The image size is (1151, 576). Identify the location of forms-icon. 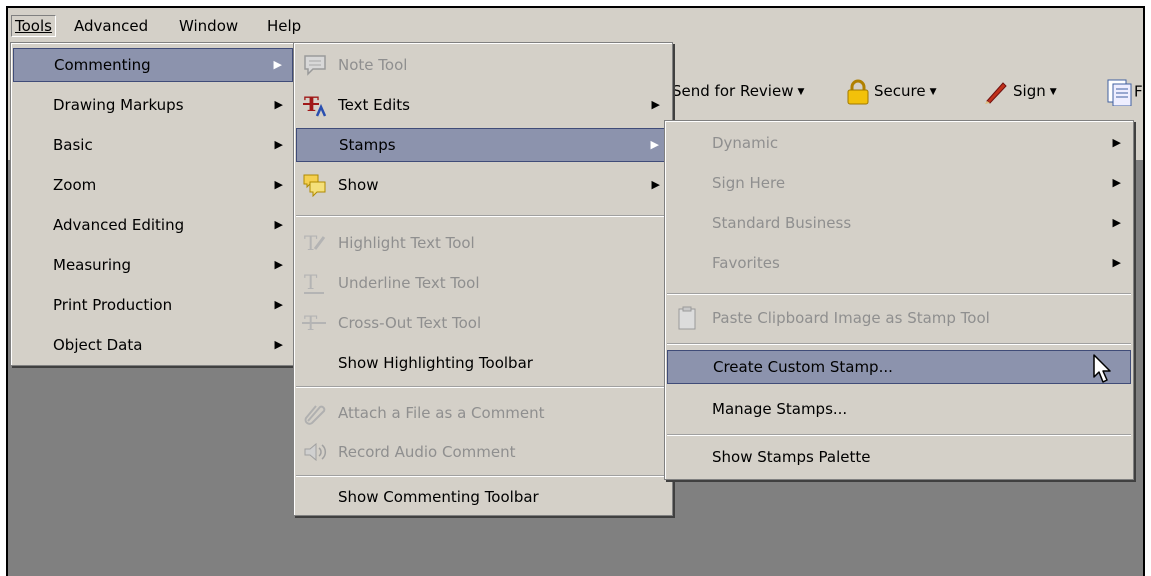
(1119, 93).